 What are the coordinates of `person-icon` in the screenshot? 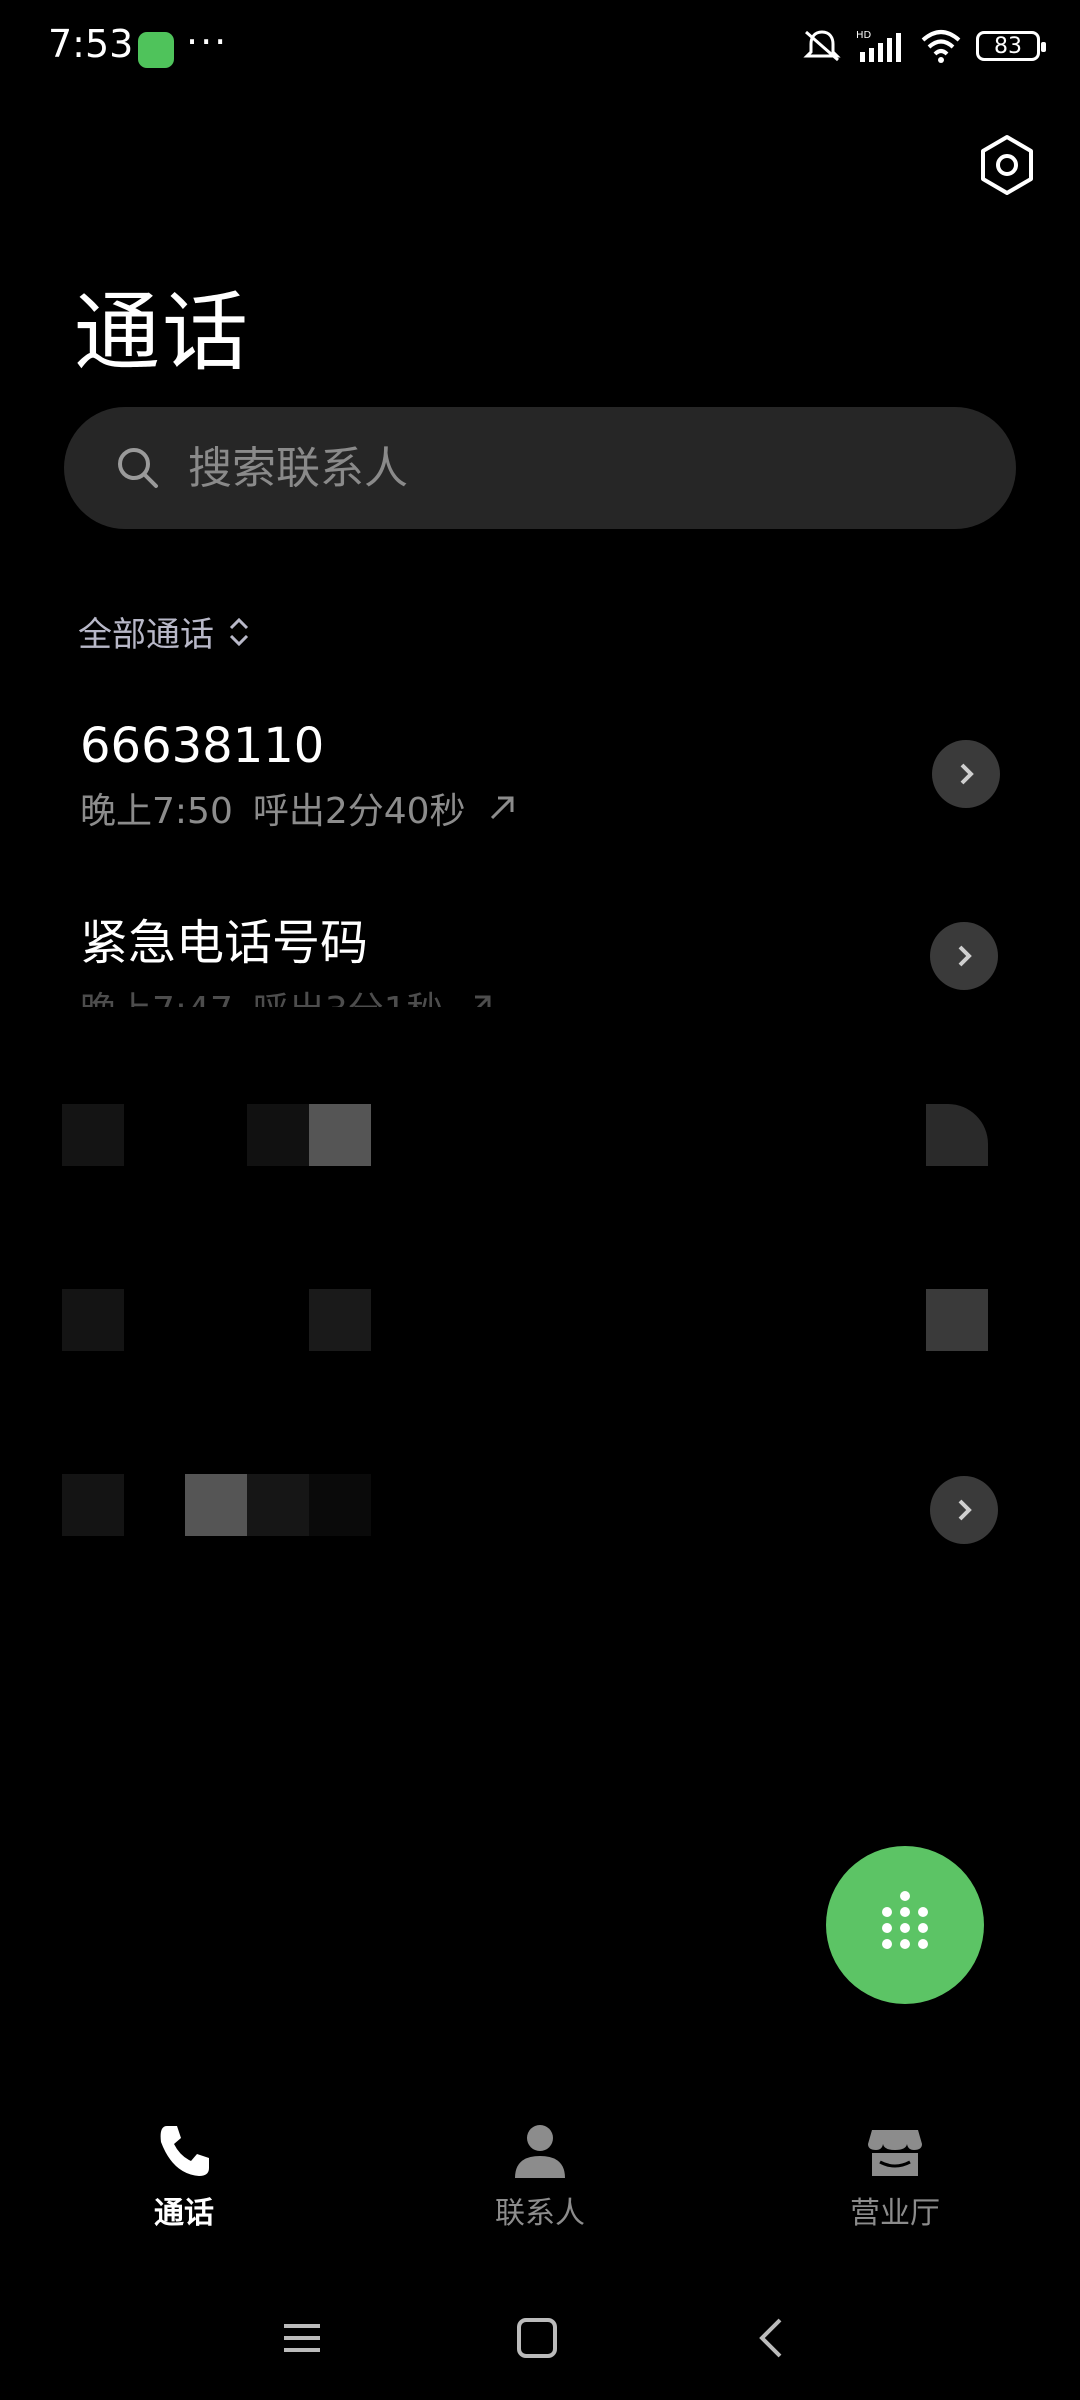 It's located at (540, 2151).